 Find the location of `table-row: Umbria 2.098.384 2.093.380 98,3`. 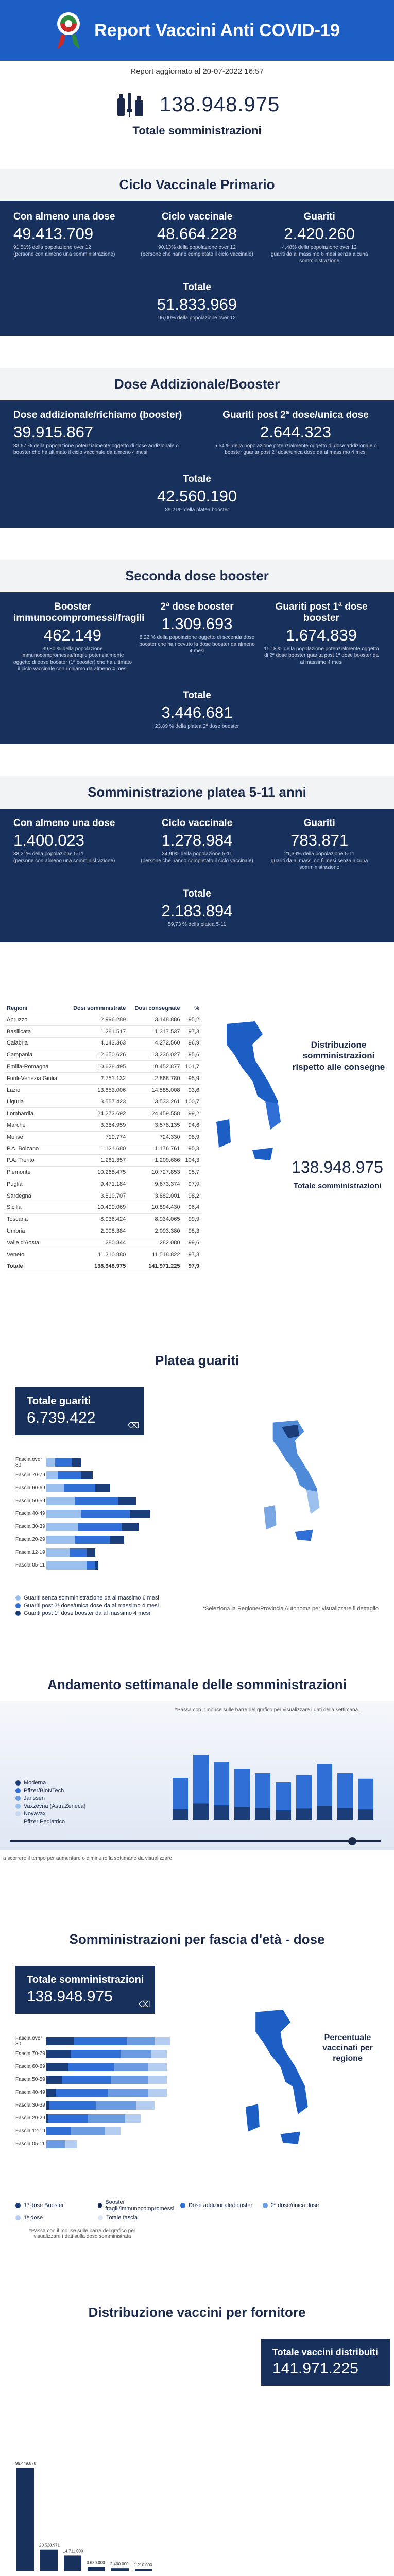

table-row: Umbria 2.098.384 2.093.380 98,3 is located at coordinates (103, 1231).